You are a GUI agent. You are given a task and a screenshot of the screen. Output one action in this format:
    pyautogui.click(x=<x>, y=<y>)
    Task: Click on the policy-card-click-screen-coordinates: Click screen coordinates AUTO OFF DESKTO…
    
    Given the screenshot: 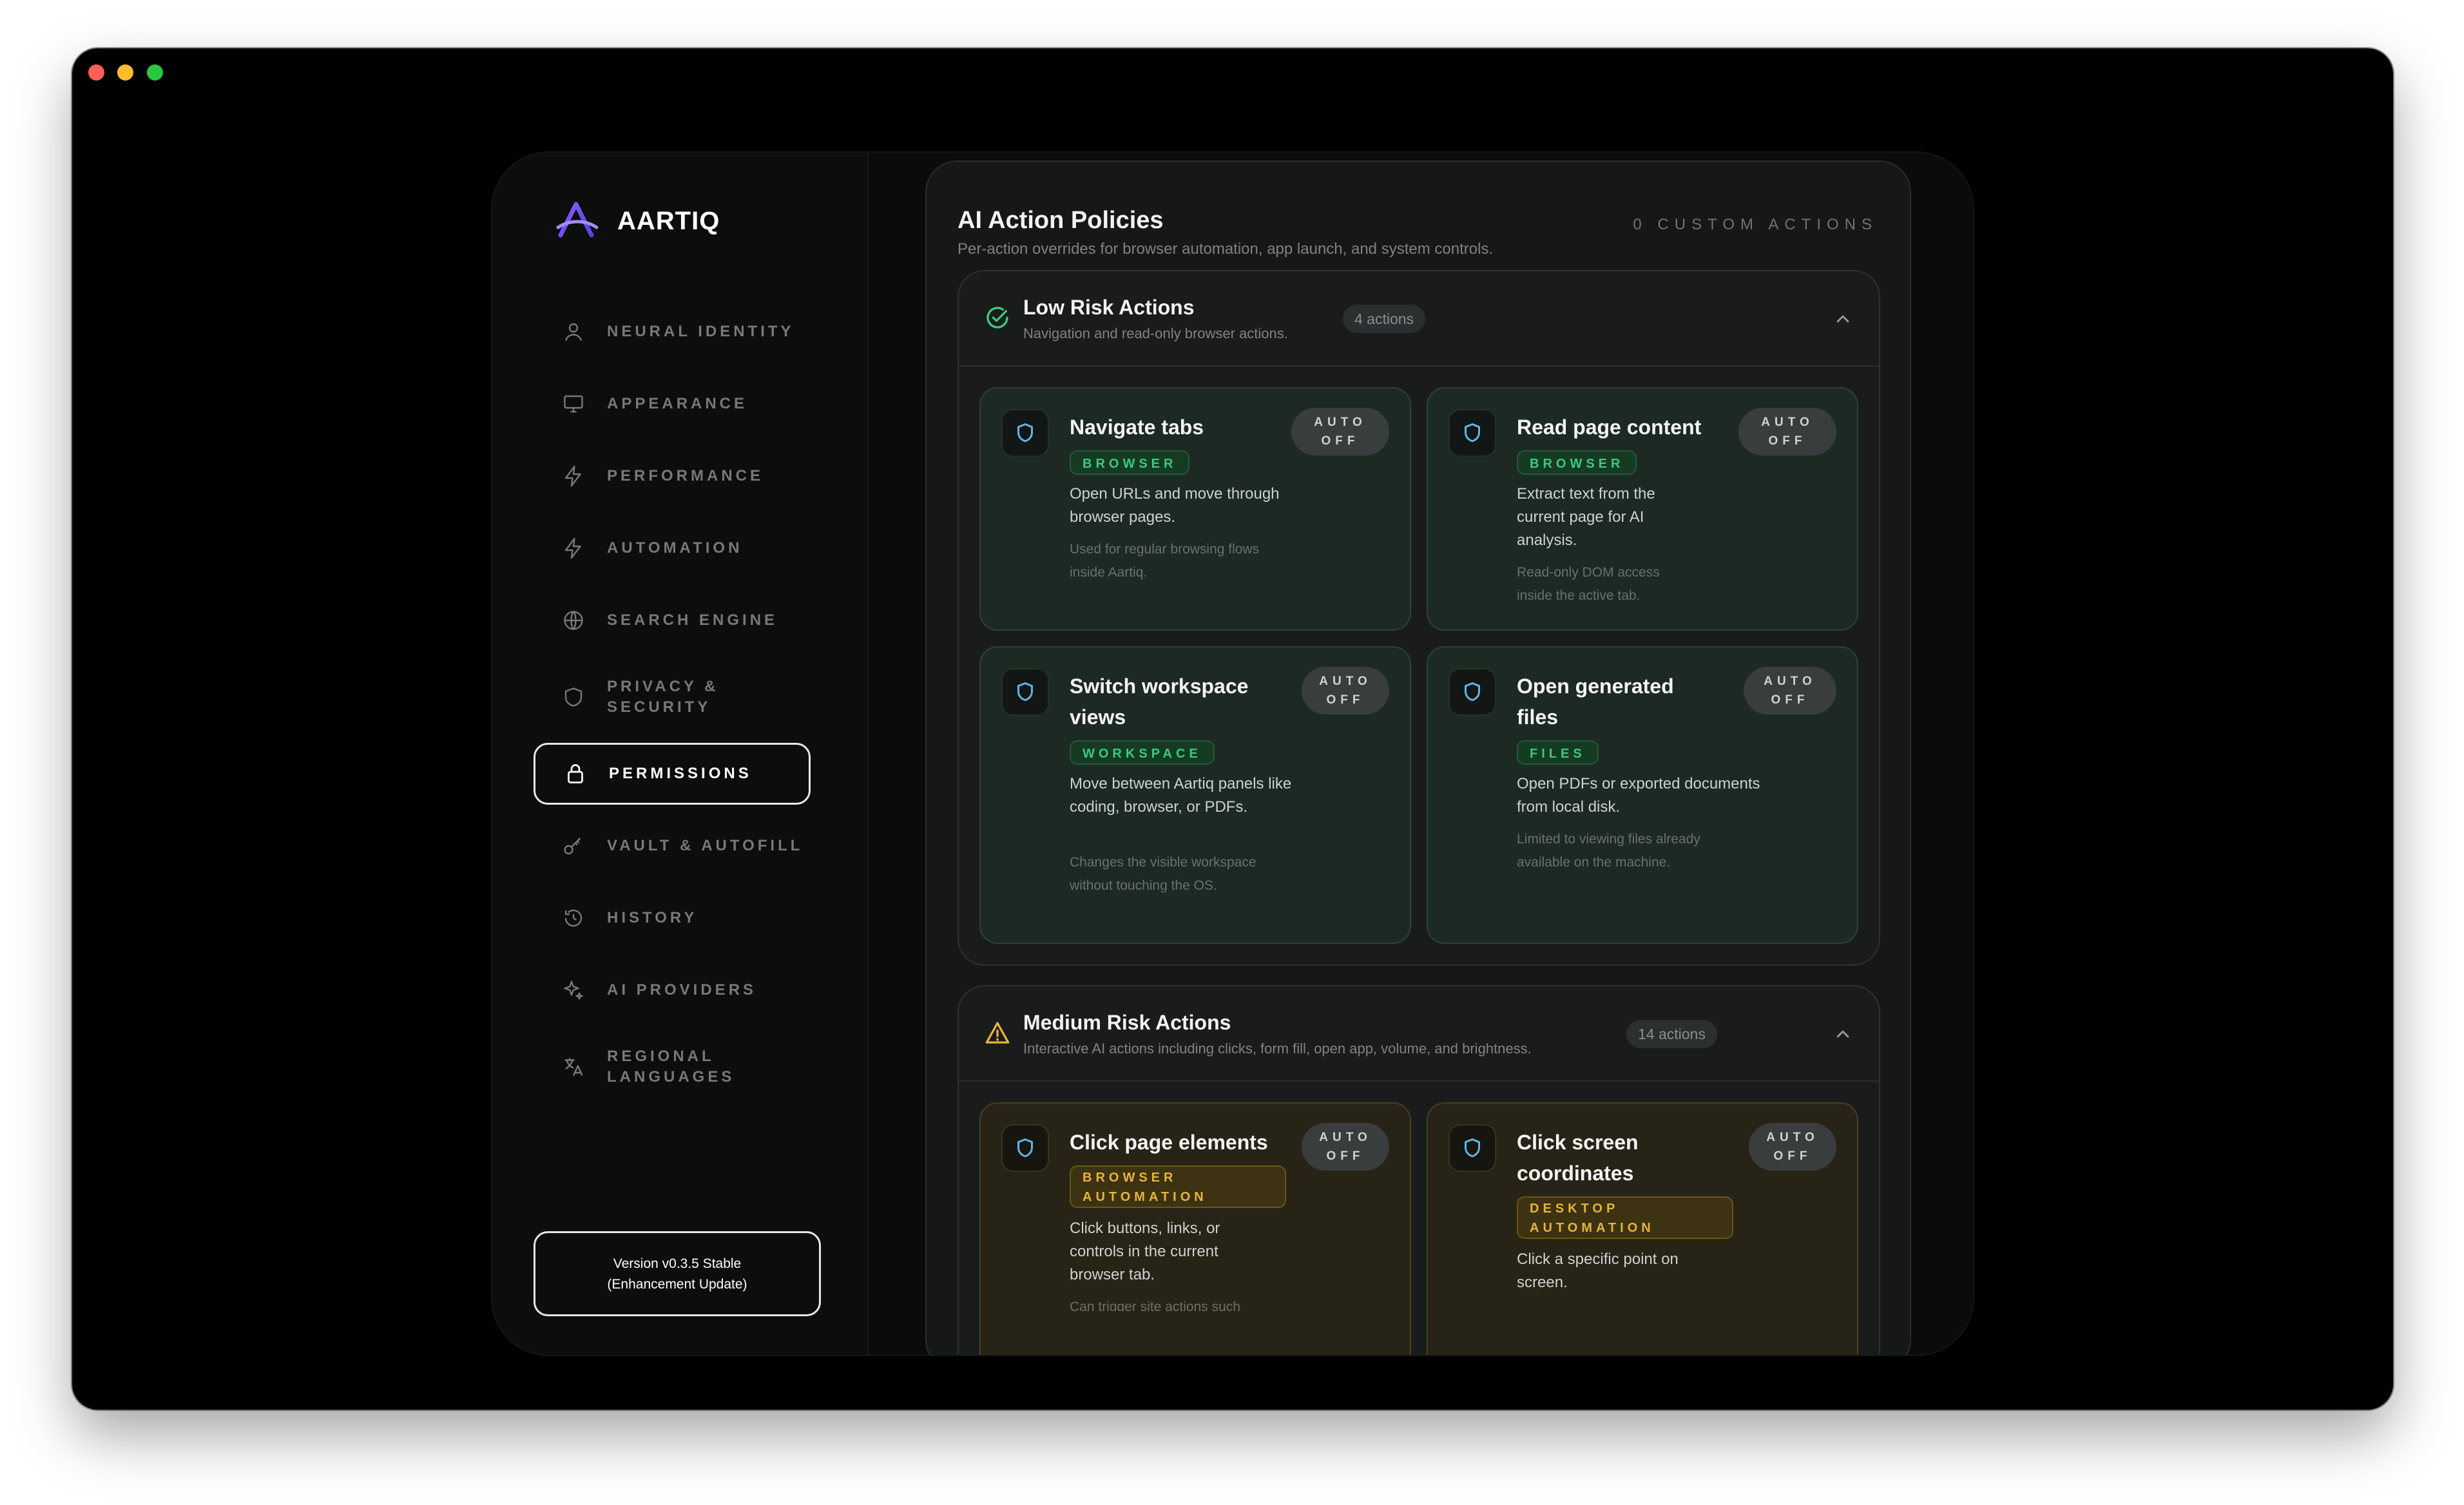 What is the action you would take?
    pyautogui.click(x=1642, y=1228)
    